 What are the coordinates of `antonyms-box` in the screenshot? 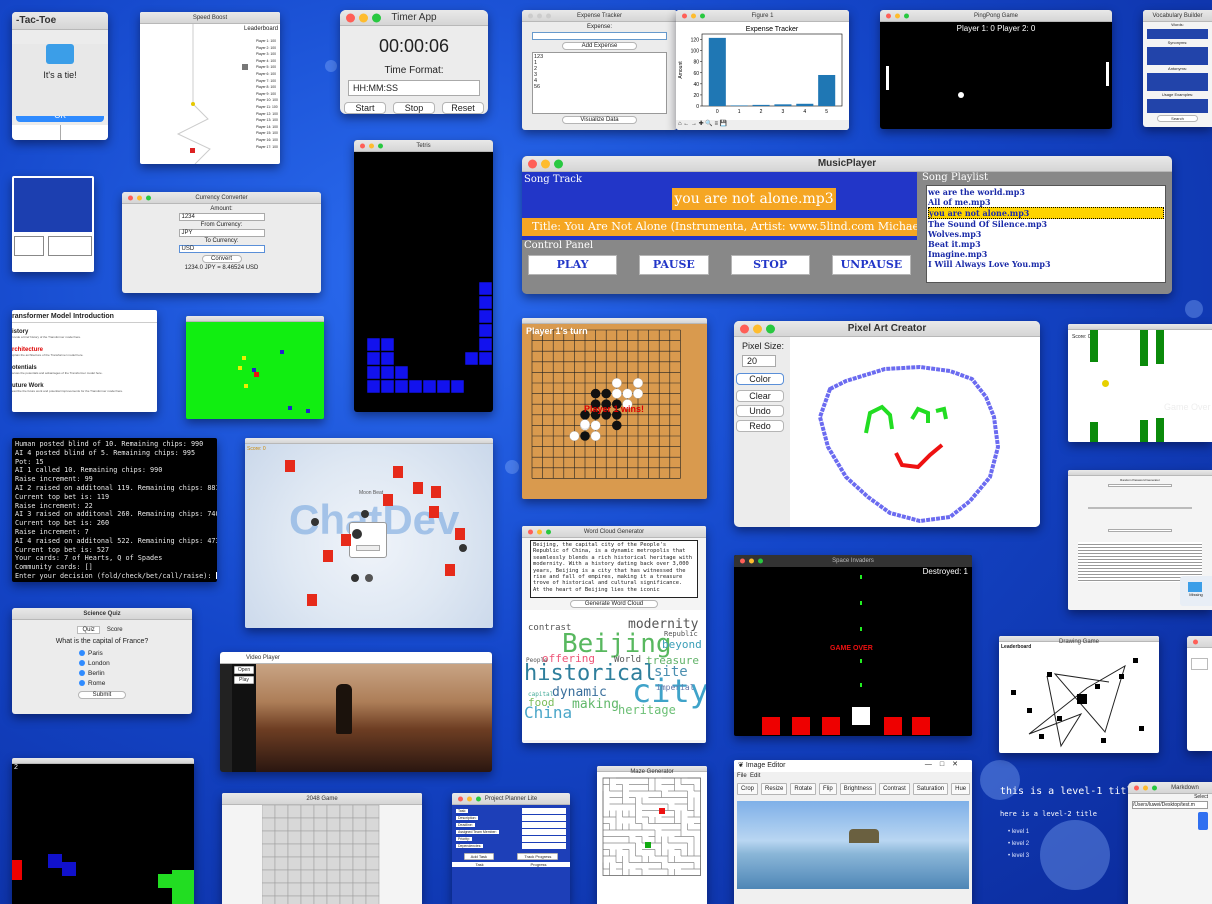 It's located at (1177, 82).